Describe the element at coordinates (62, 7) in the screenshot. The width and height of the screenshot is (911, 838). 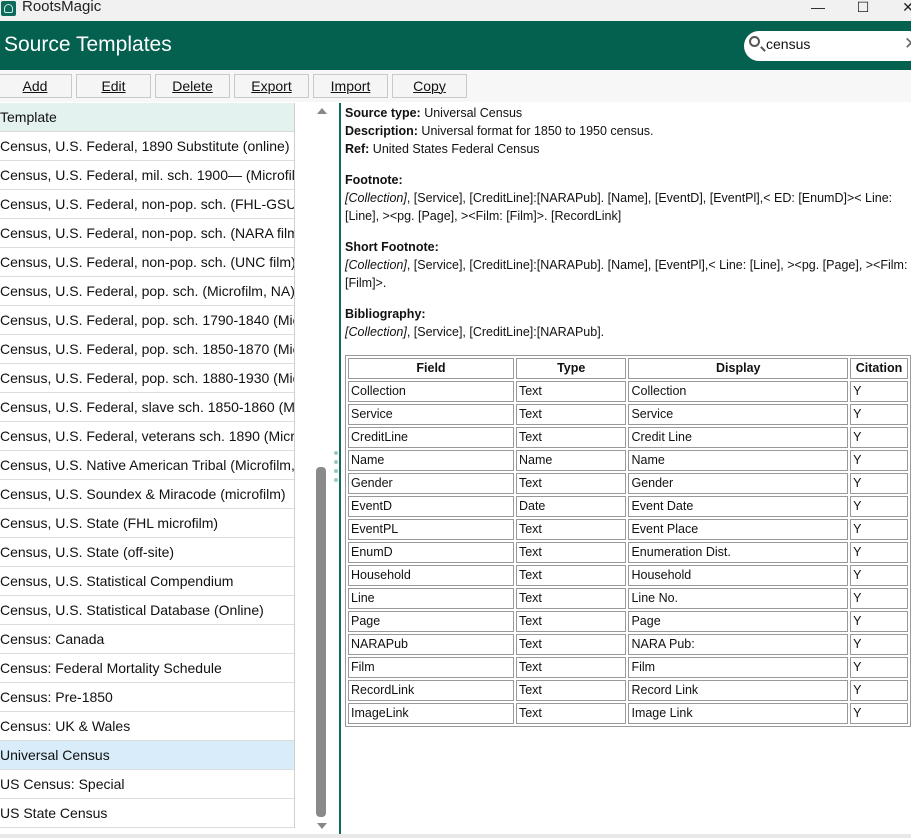
I see `app-title: RootsMagic` at that location.